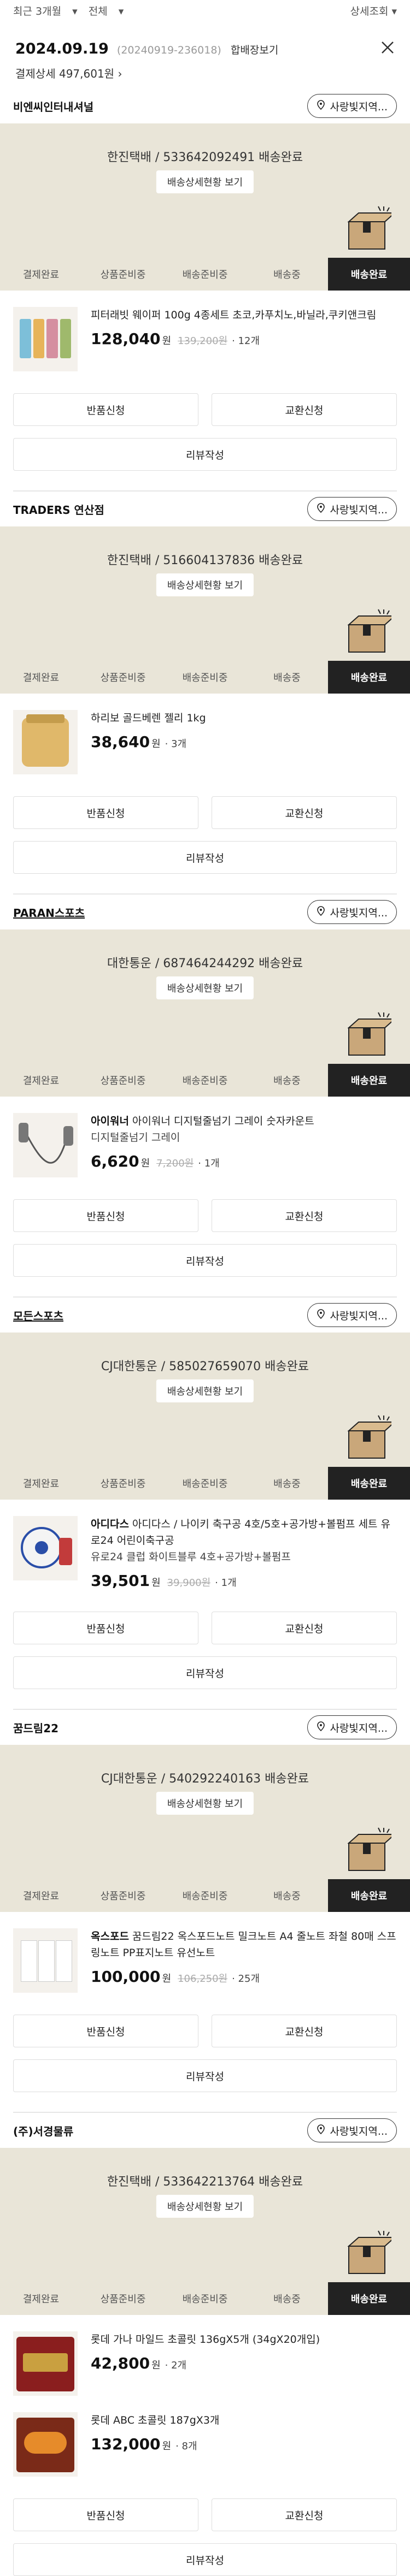 This screenshot has width=410, height=2576. I want to click on period-filter: 최근 3개월 ▾, so click(45, 11).